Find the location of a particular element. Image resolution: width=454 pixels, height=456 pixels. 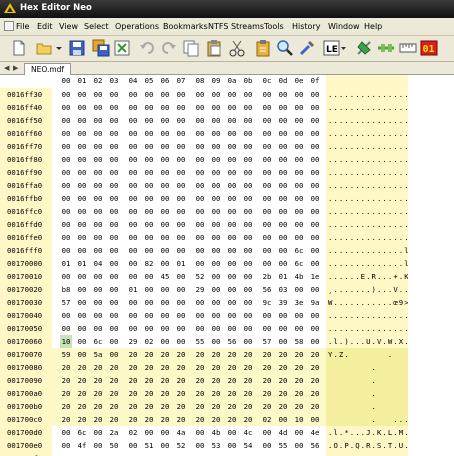

tab-scroll-right-icon: ▶ is located at coordinates (15, 68).